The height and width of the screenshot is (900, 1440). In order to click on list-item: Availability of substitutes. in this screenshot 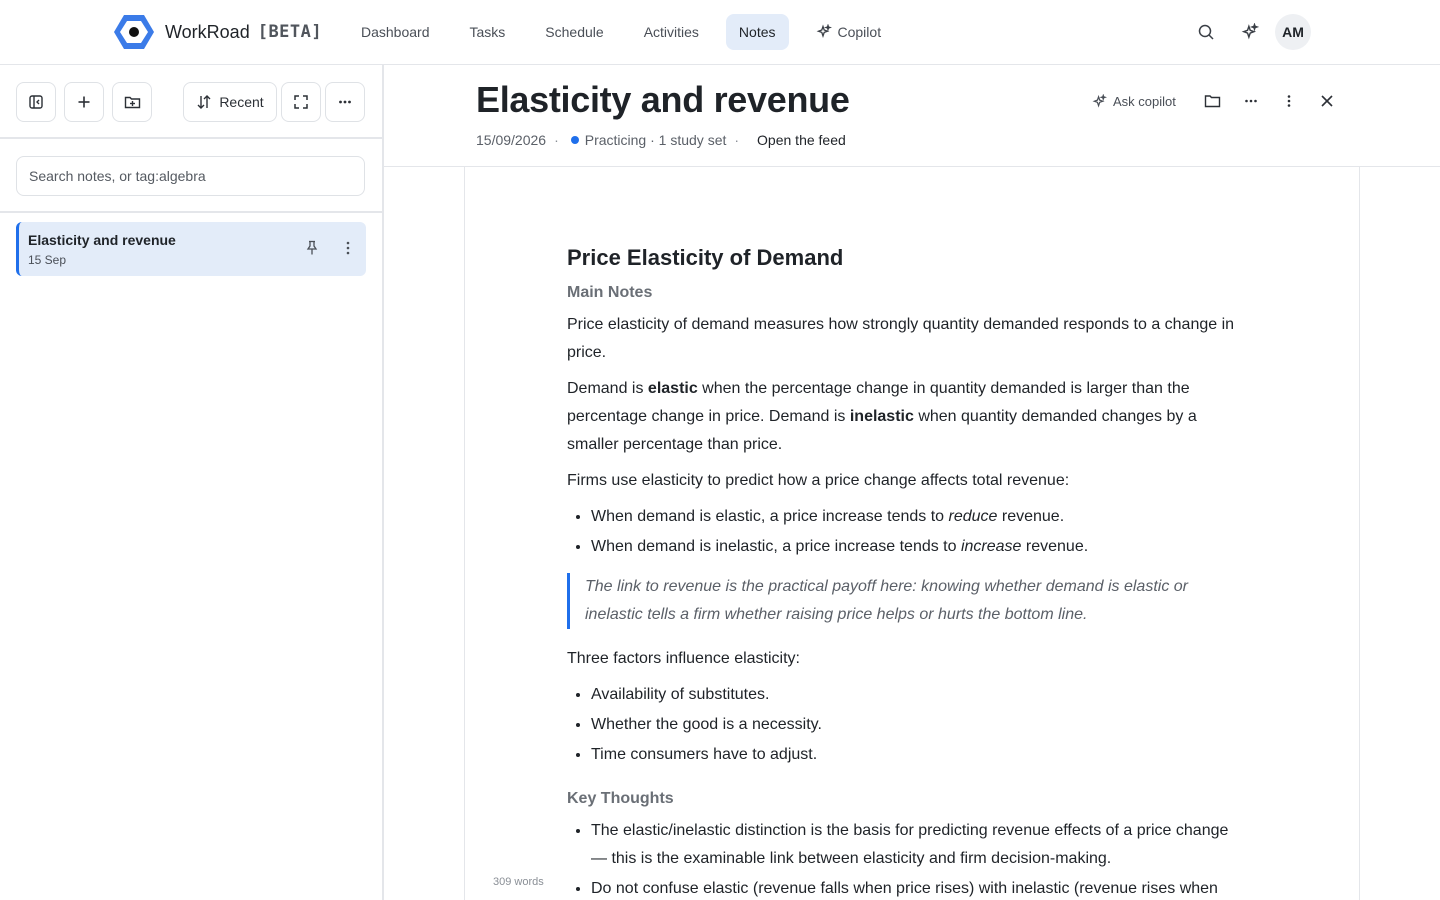, I will do `click(919, 695)`.